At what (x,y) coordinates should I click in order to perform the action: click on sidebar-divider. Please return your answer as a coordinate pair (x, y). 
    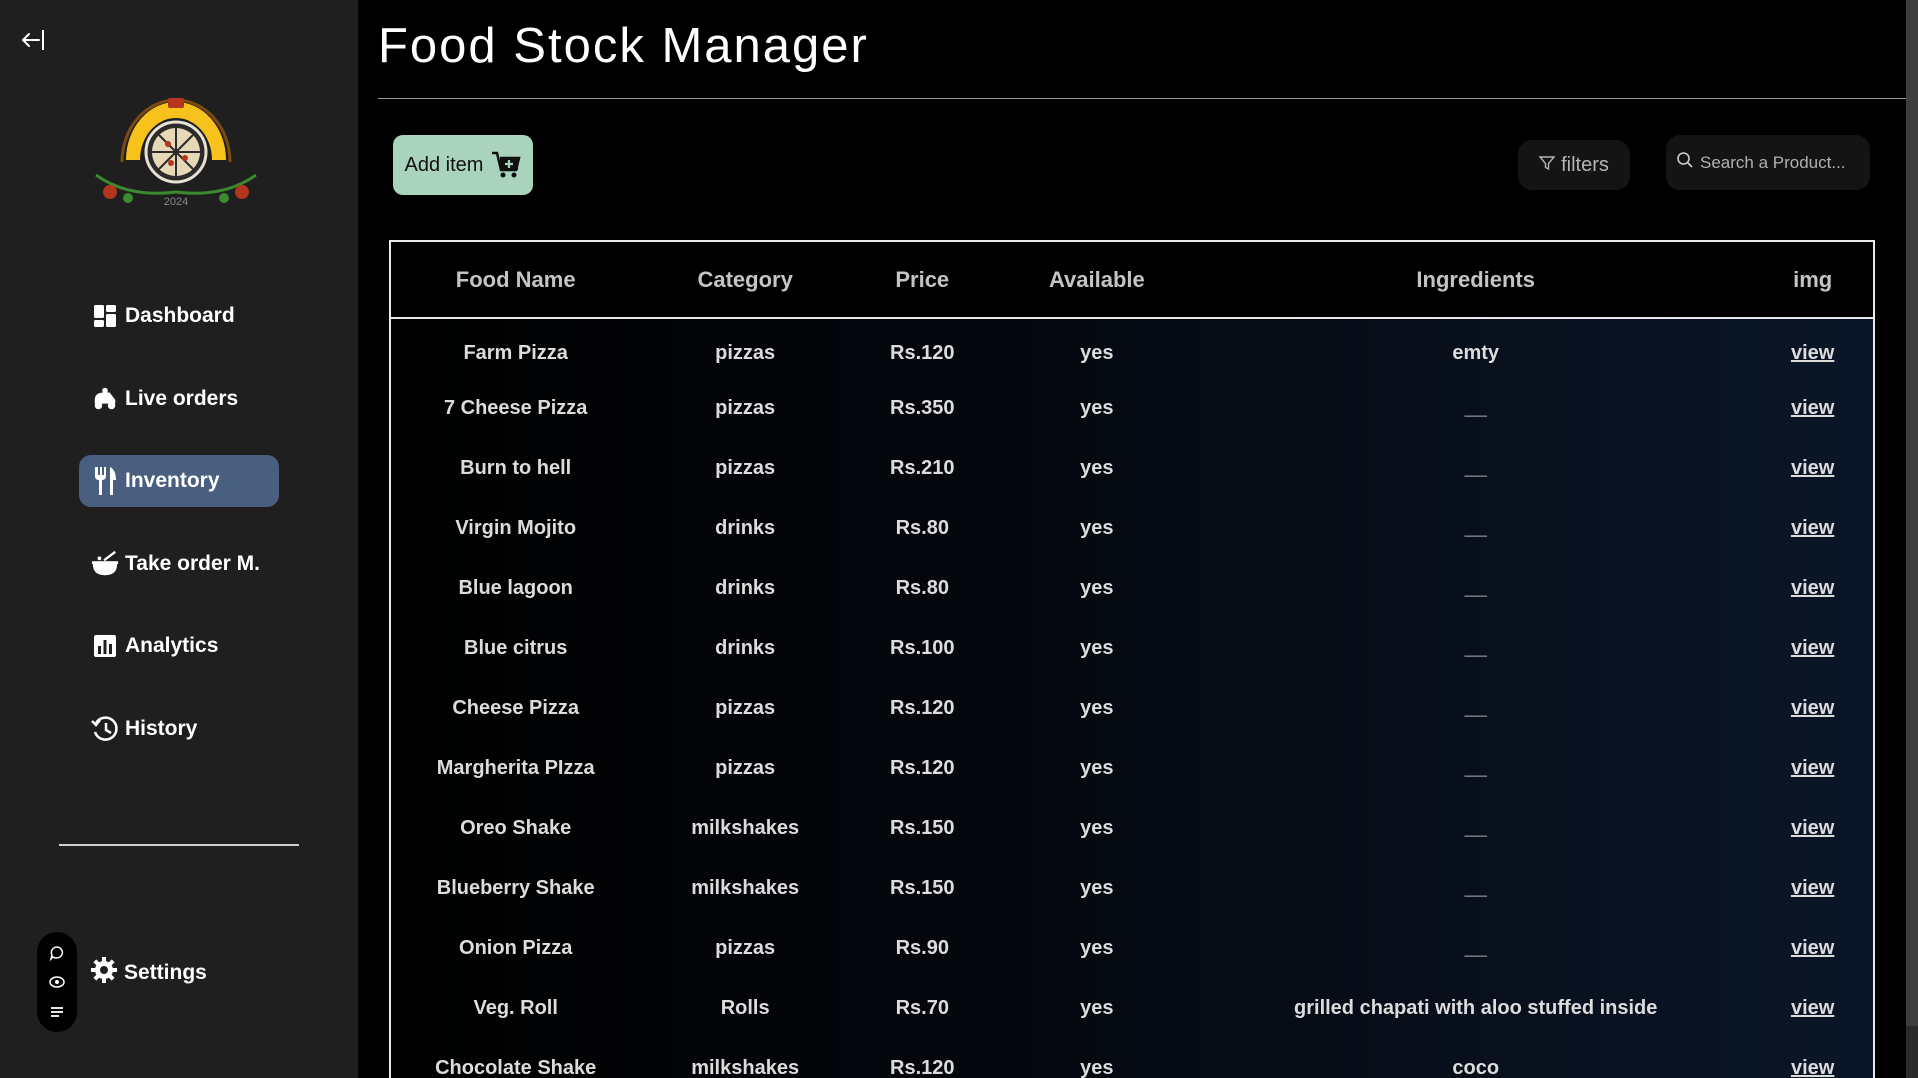
    Looking at the image, I should click on (179, 845).